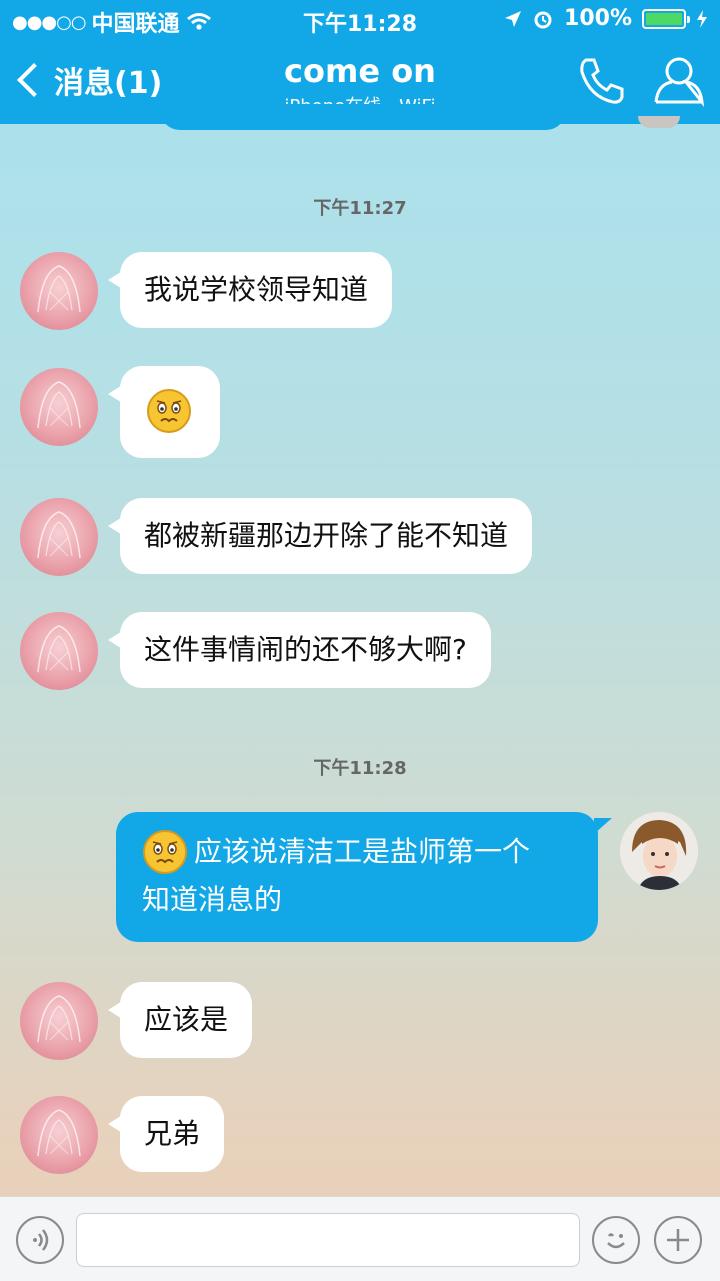  I want to click on message-text: 应该是, so click(186, 1019).